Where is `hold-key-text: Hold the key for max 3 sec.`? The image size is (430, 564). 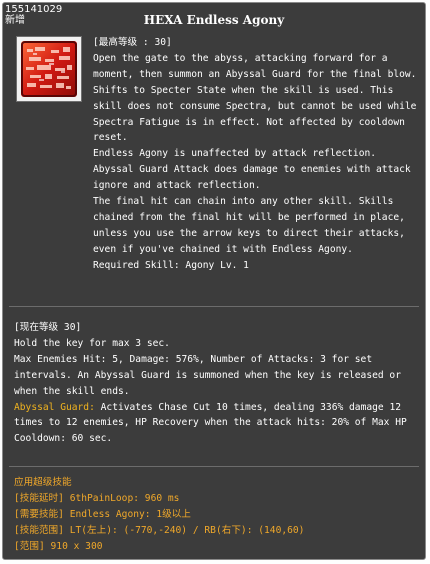 hold-key-text: Hold the key for max 3 sec. is located at coordinates (92, 343).